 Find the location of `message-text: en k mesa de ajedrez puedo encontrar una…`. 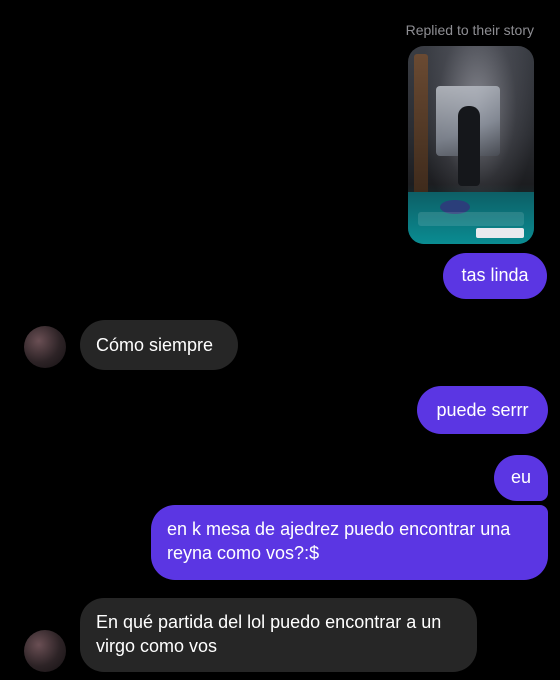

message-text: en k mesa de ajedrez puedo encontrar una… is located at coordinates (339, 541).